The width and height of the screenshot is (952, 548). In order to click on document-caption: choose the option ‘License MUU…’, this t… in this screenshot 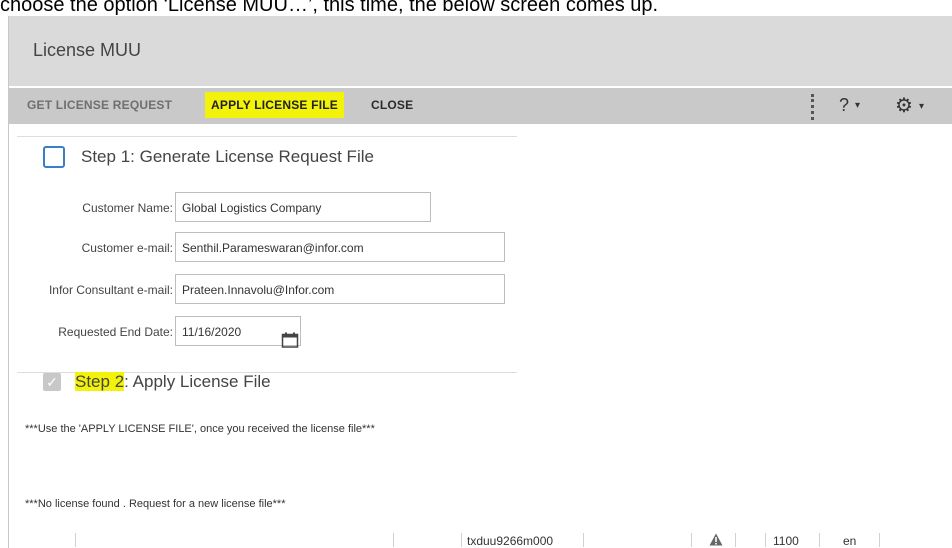, I will do `click(329, 8)`.